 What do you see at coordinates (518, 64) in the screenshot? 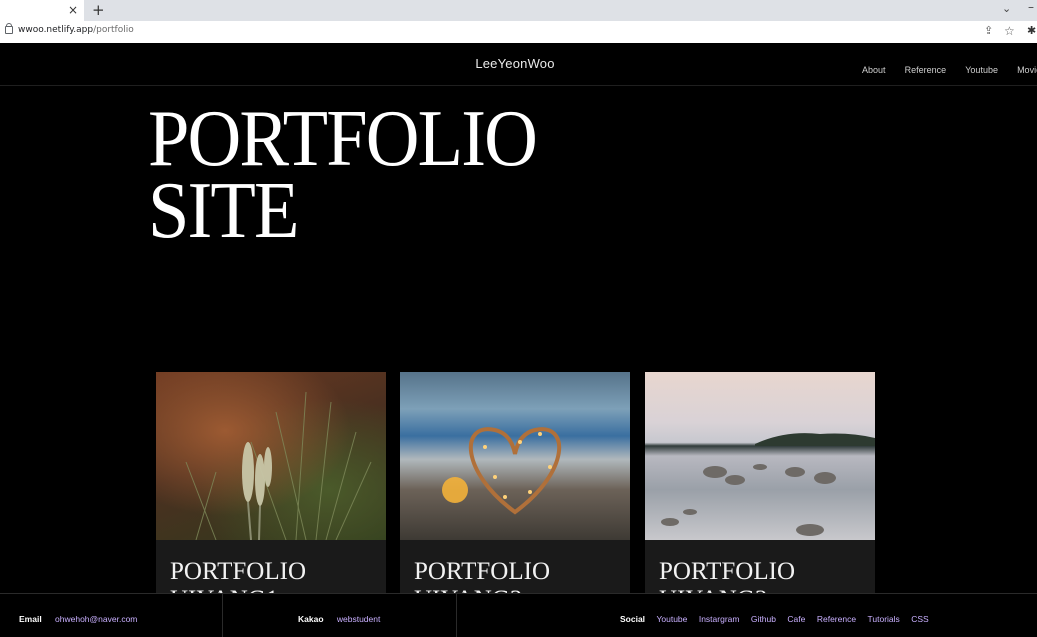
I see `site-header: LeeYeonWoo About Reference Youtube Movie` at bounding box center [518, 64].